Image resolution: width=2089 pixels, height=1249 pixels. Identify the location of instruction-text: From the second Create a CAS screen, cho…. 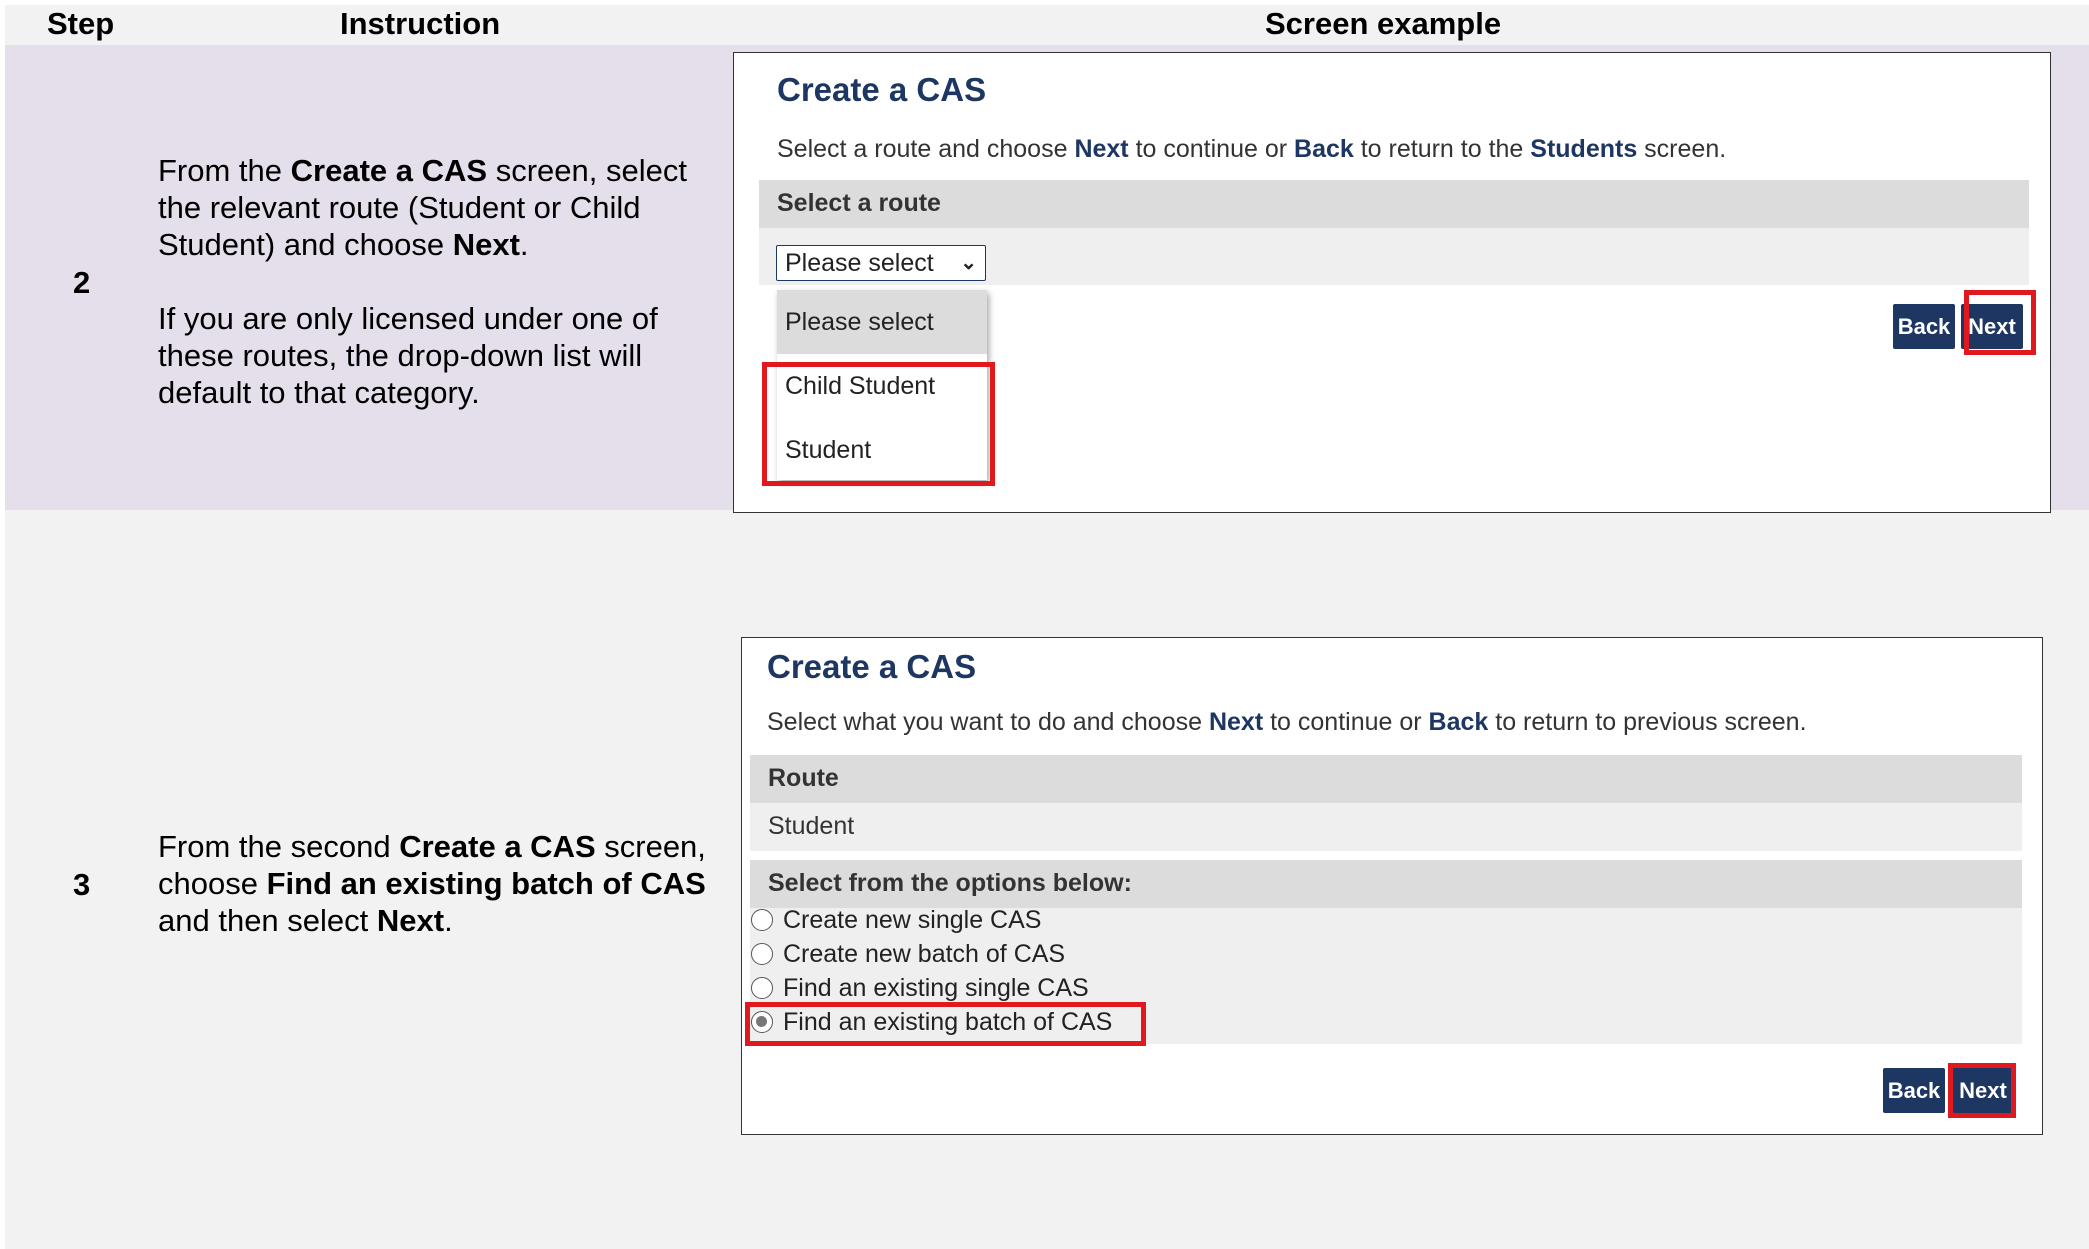
(432, 883).